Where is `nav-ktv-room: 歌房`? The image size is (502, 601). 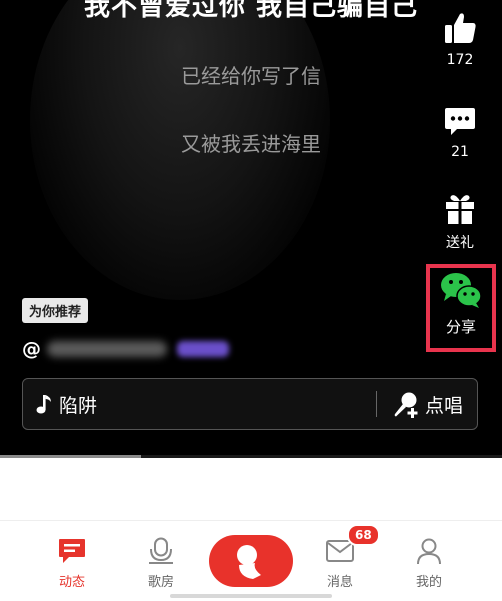
nav-ktv-room: 歌房 is located at coordinates (161, 563).